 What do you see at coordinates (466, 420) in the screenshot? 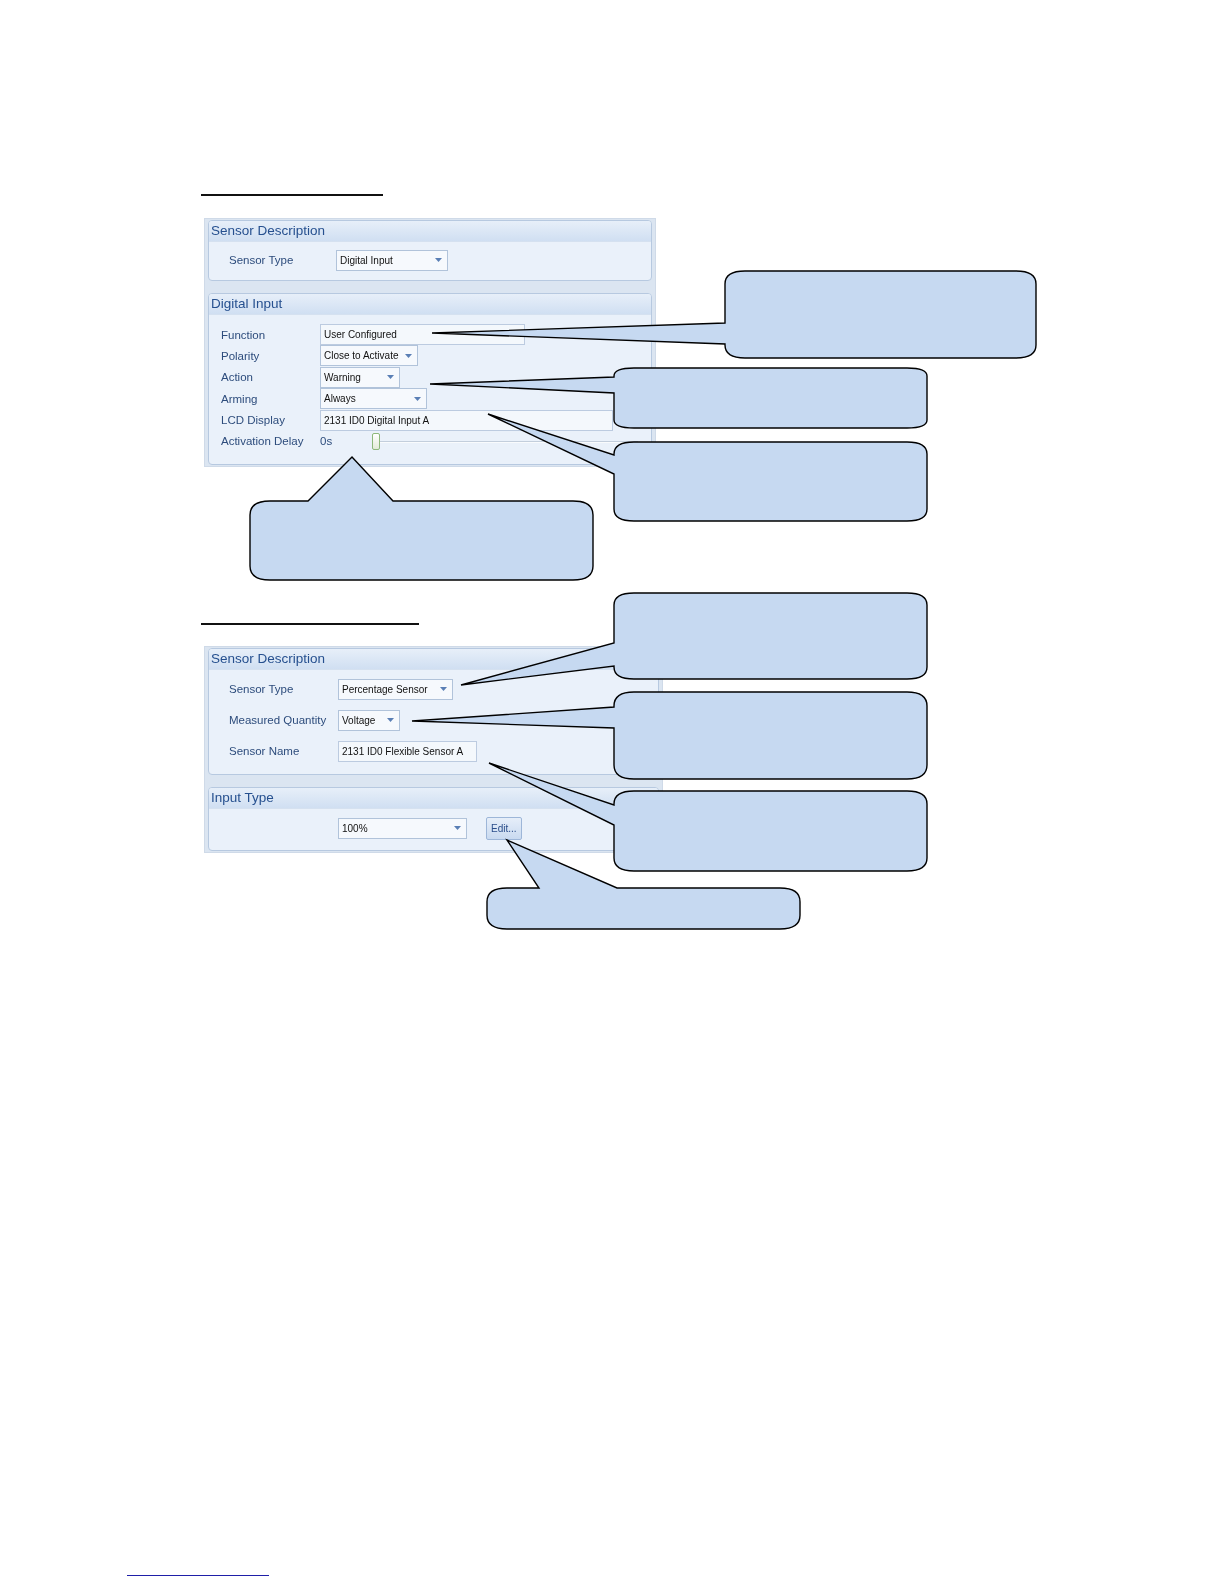
I see `text-field: 2131 ID0 Digital Input A` at bounding box center [466, 420].